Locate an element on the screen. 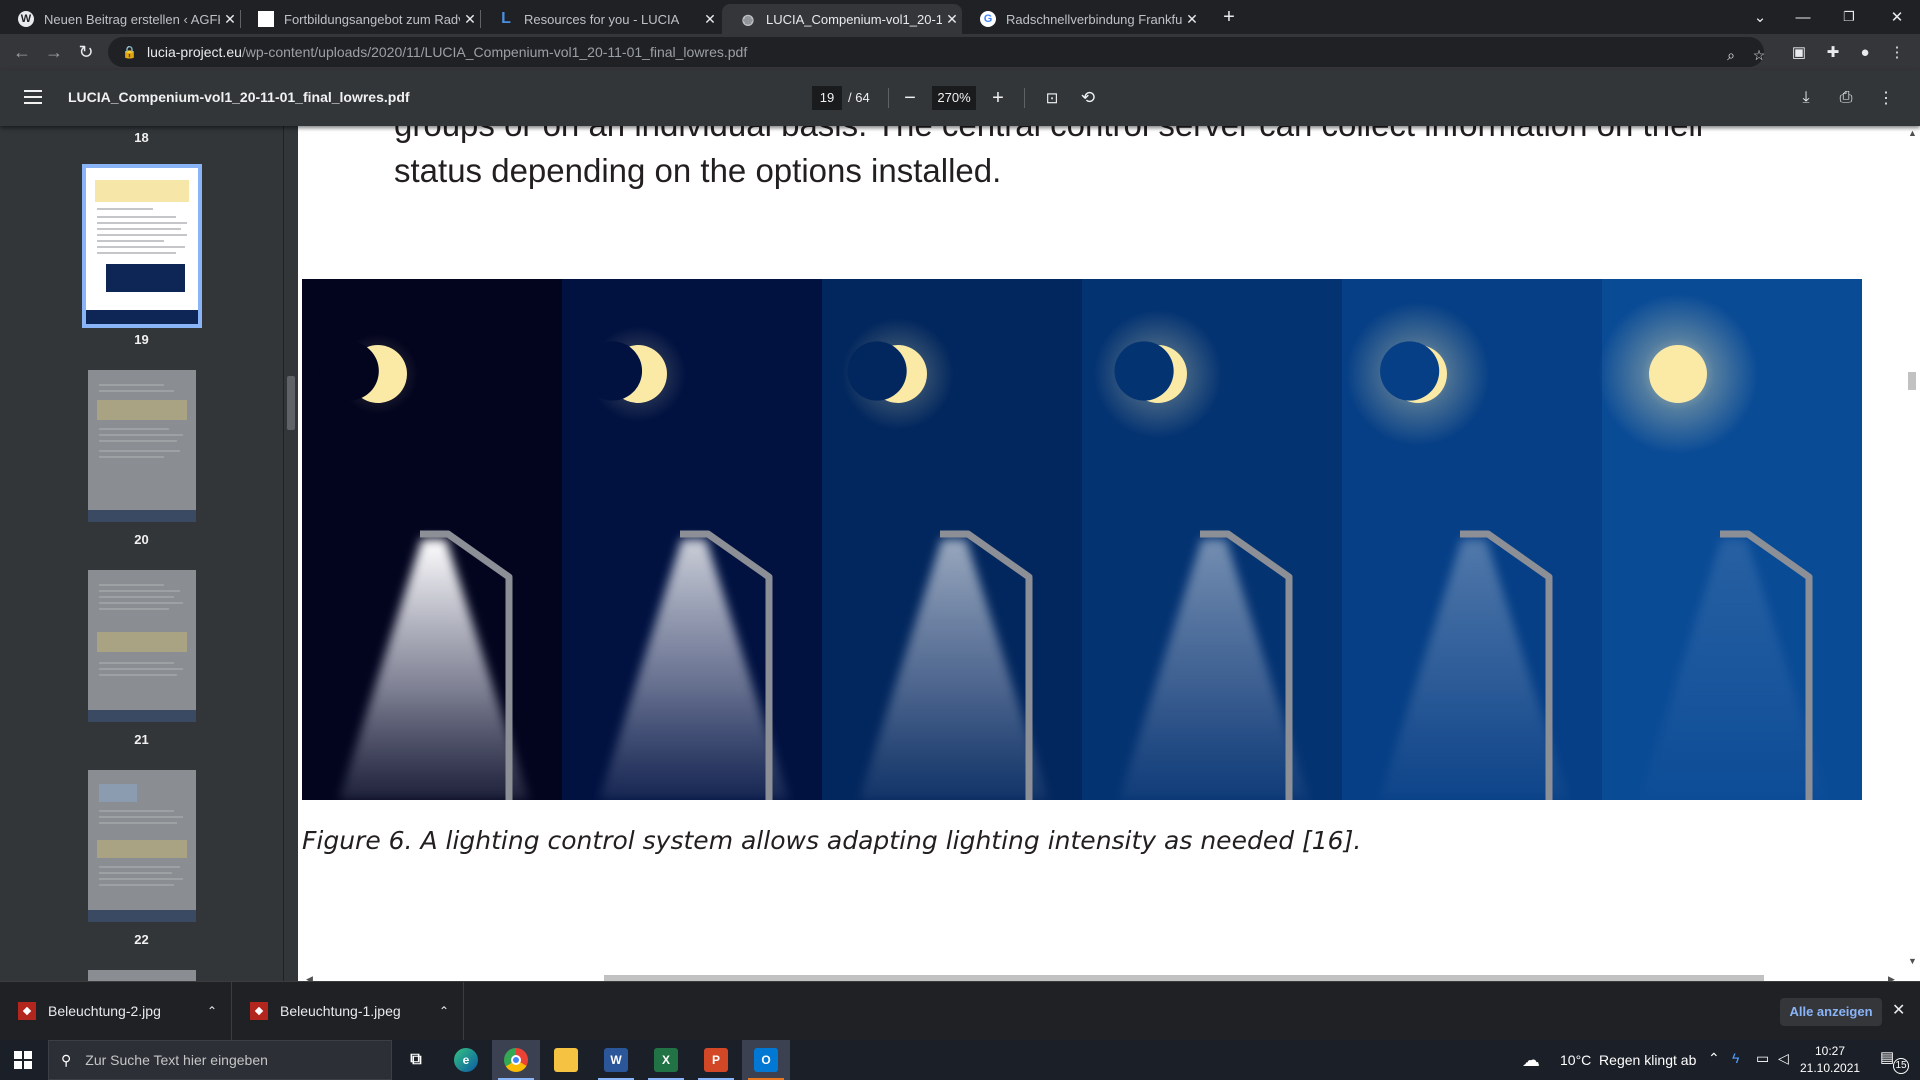 The image size is (1920, 1080). notification-center-icon: ▤ 15 is located at coordinates (1894, 1061).